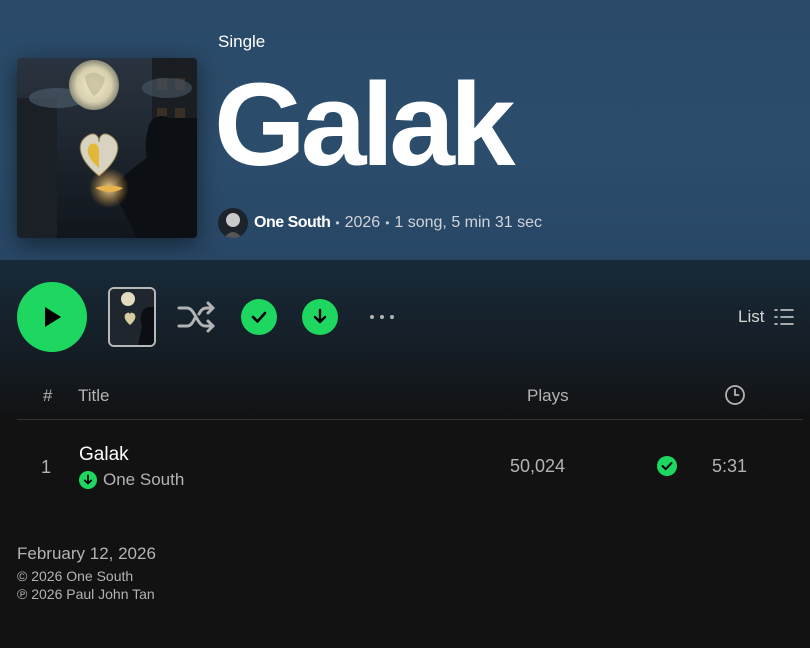  What do you see at coordinates (735, 395) in the screenshot?
I see `clock-icon` at bounding box center [735, 395].